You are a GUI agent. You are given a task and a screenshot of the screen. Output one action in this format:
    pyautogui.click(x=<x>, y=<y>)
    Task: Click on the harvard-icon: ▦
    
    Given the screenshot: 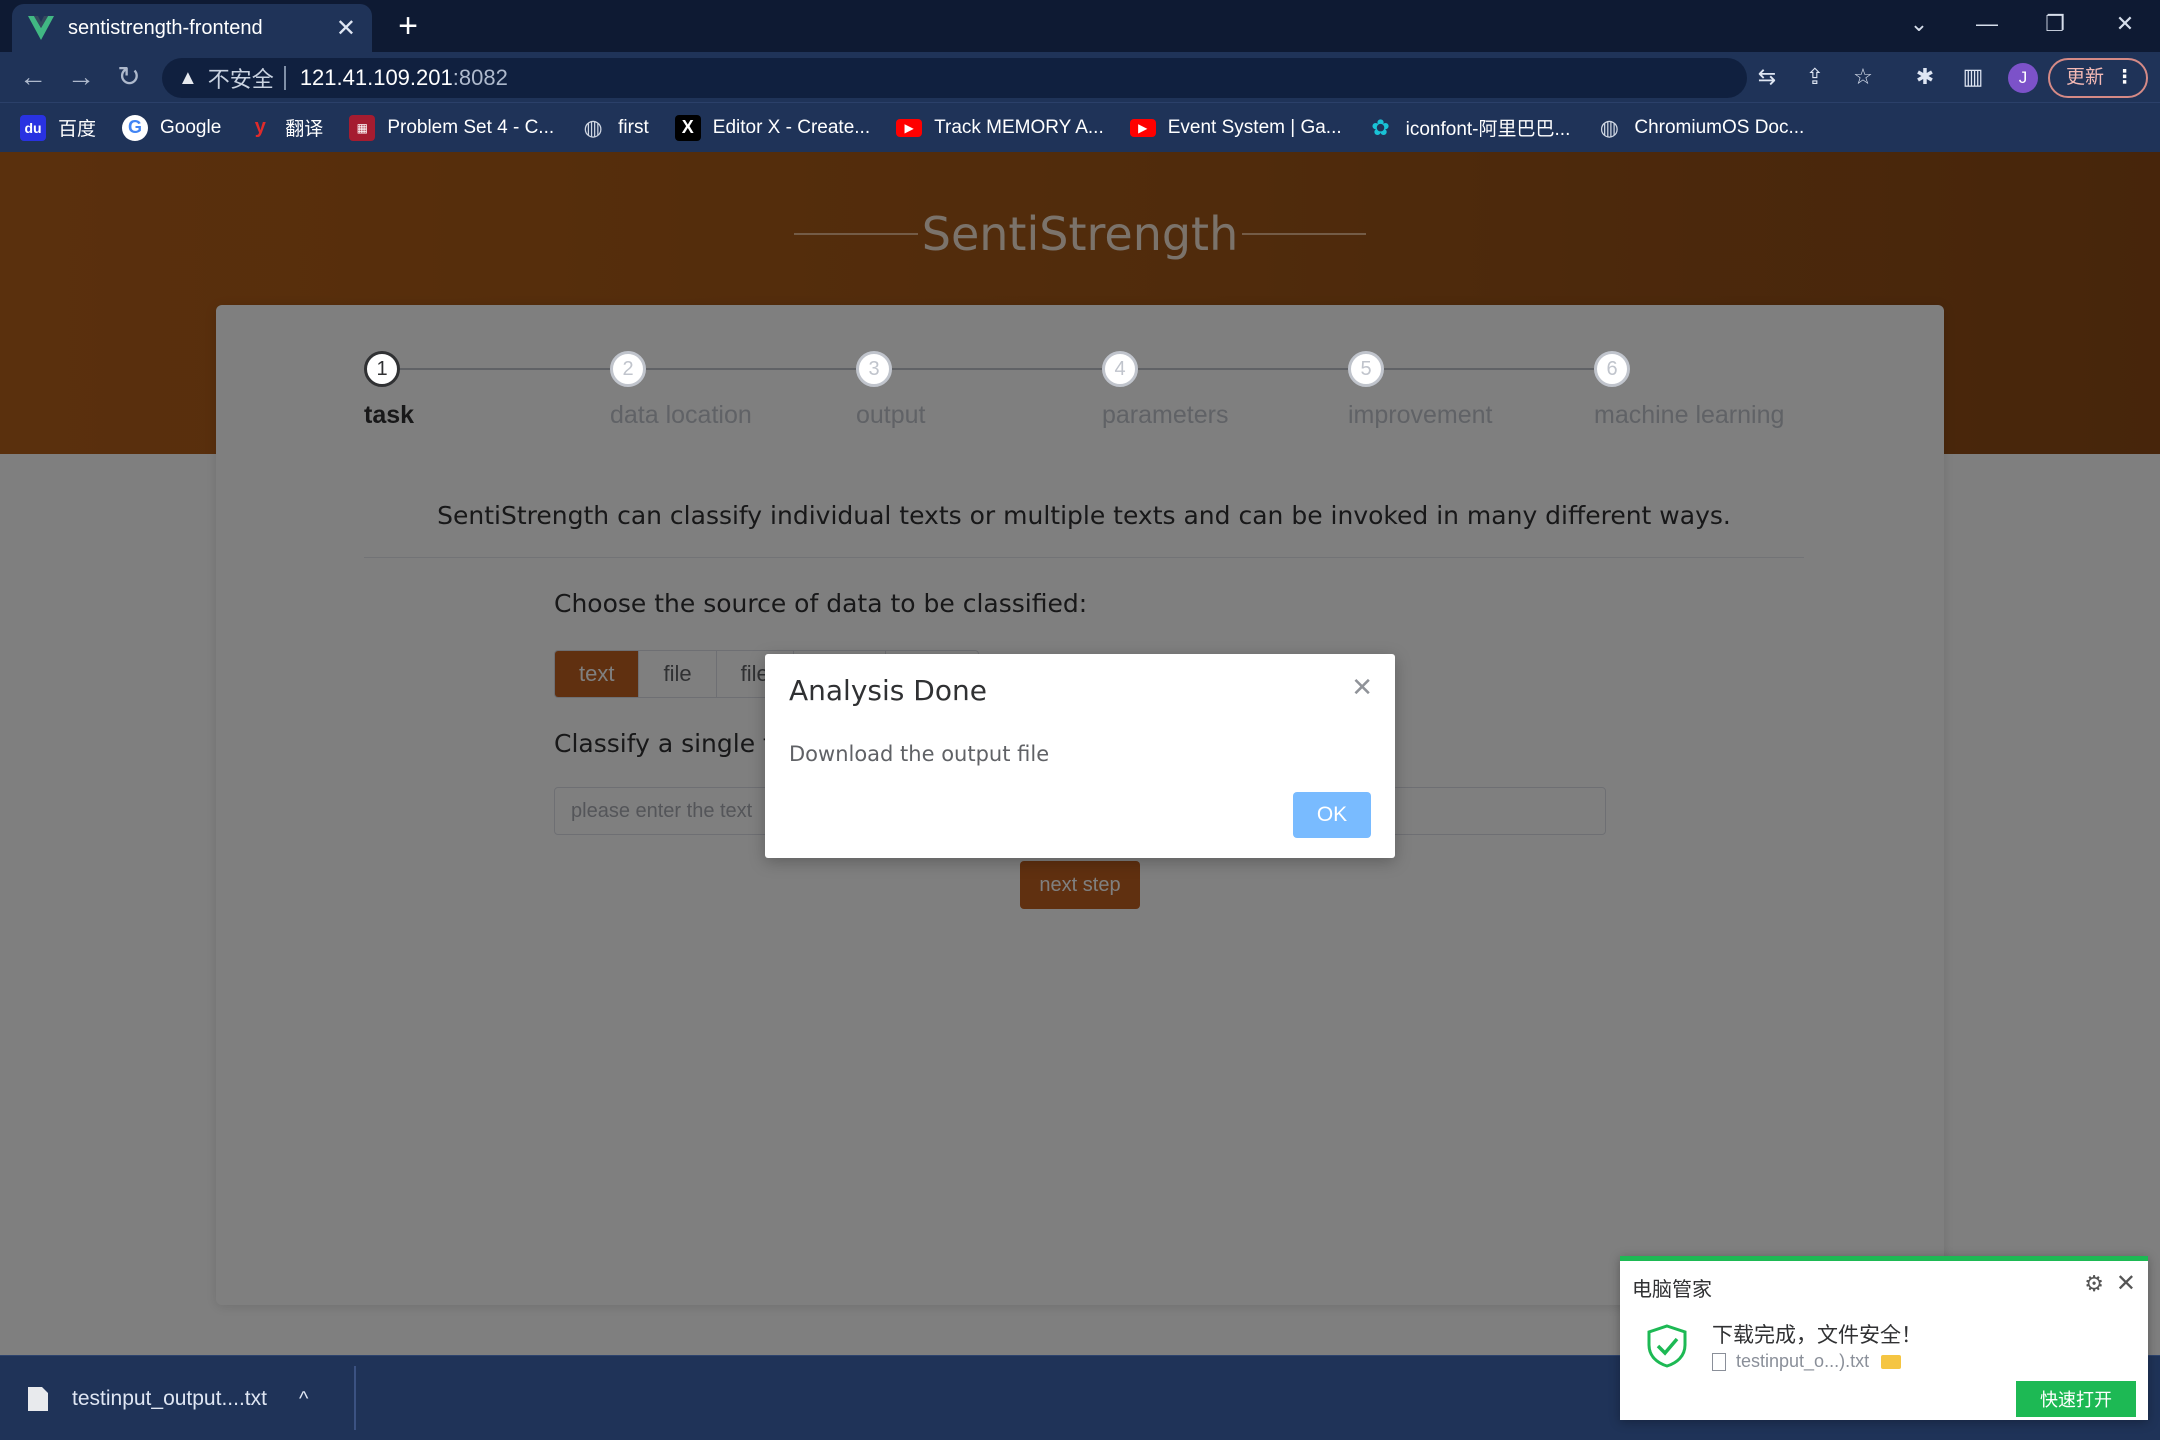 What is the action you would take?
    pyautogui.click(x=362, y=127)
    